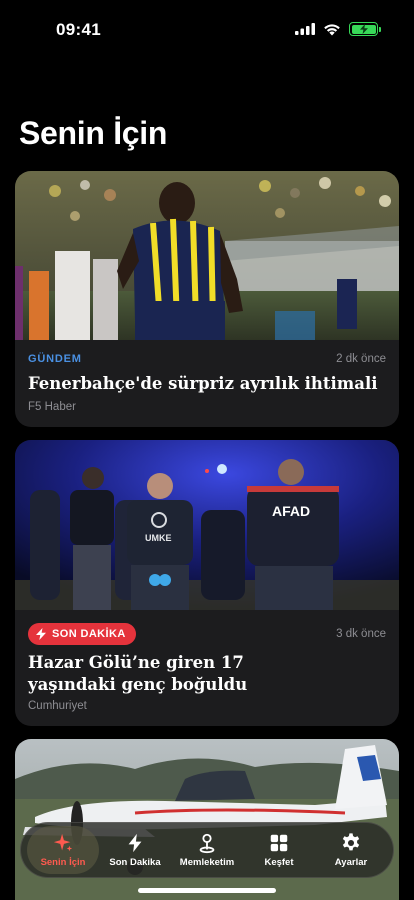  What do you see at coordinates (361, 634) in the screenshot?
I see `time-ago: 3 dk önce` at bounding box center [361, 634].